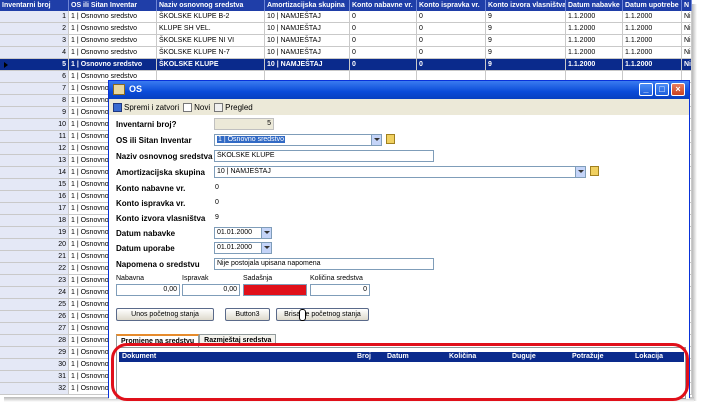  I want to click on col-kolicina: Količina, so click(462, 357).